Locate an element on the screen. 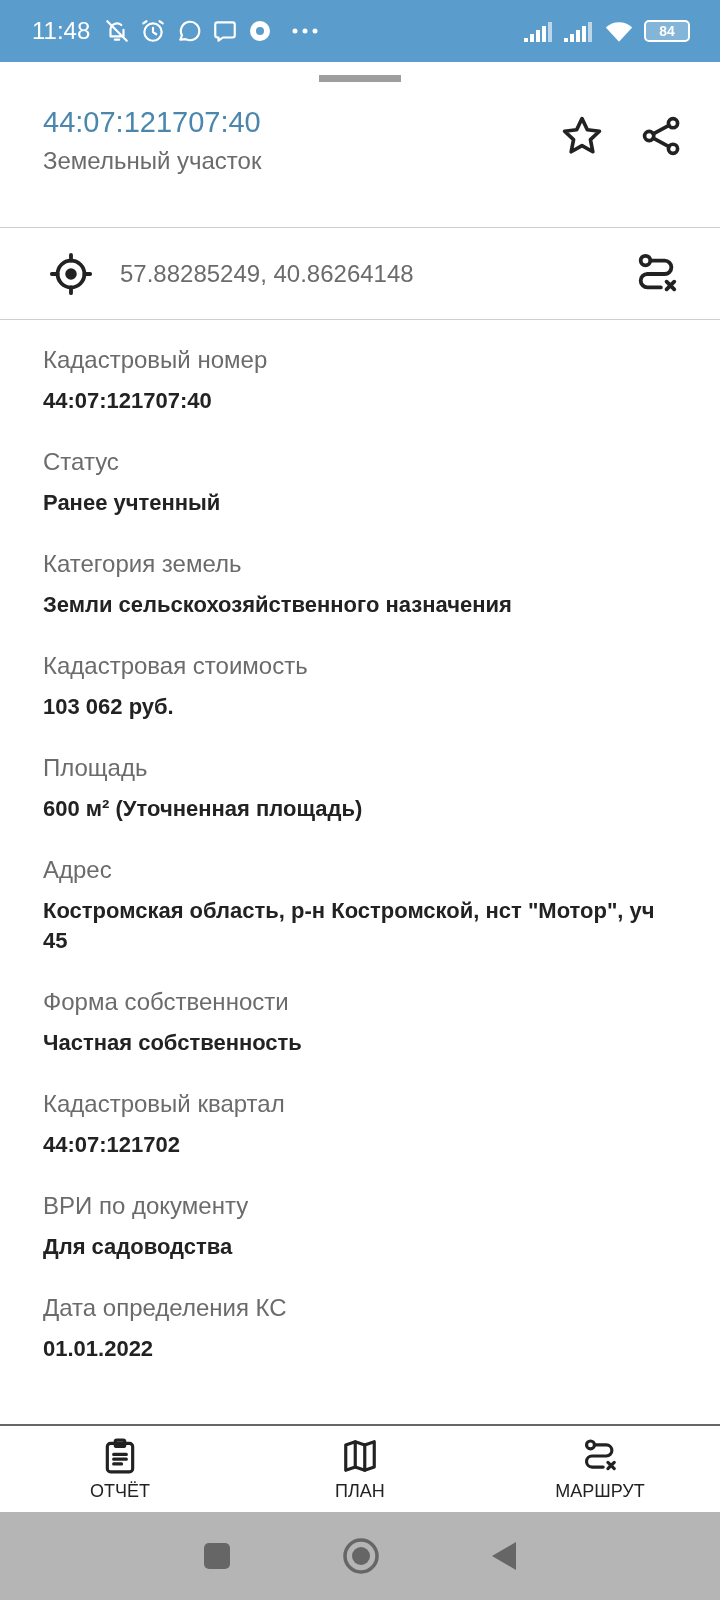 This screenshot has height=1600, width=720. field-value: Земли сельскохозяйственного назначения is located at coordinates (278, 605).